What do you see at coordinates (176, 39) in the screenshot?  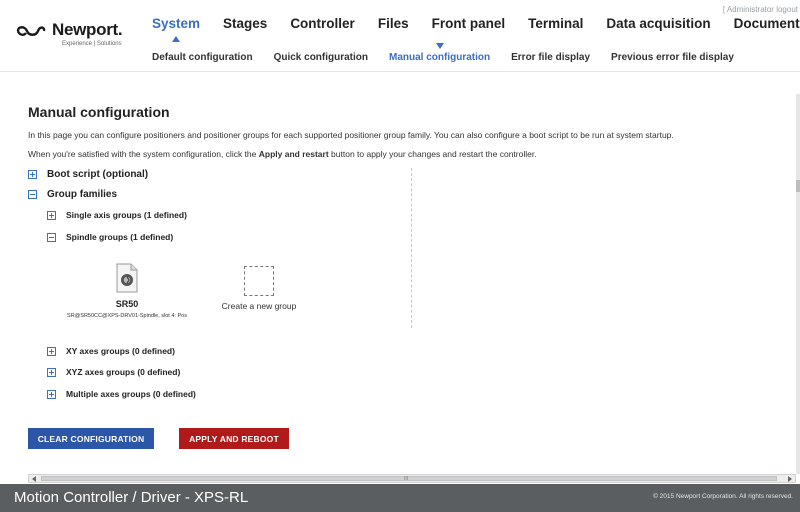 I see `active-caret-up-icon` at bounding box center [176, 39].